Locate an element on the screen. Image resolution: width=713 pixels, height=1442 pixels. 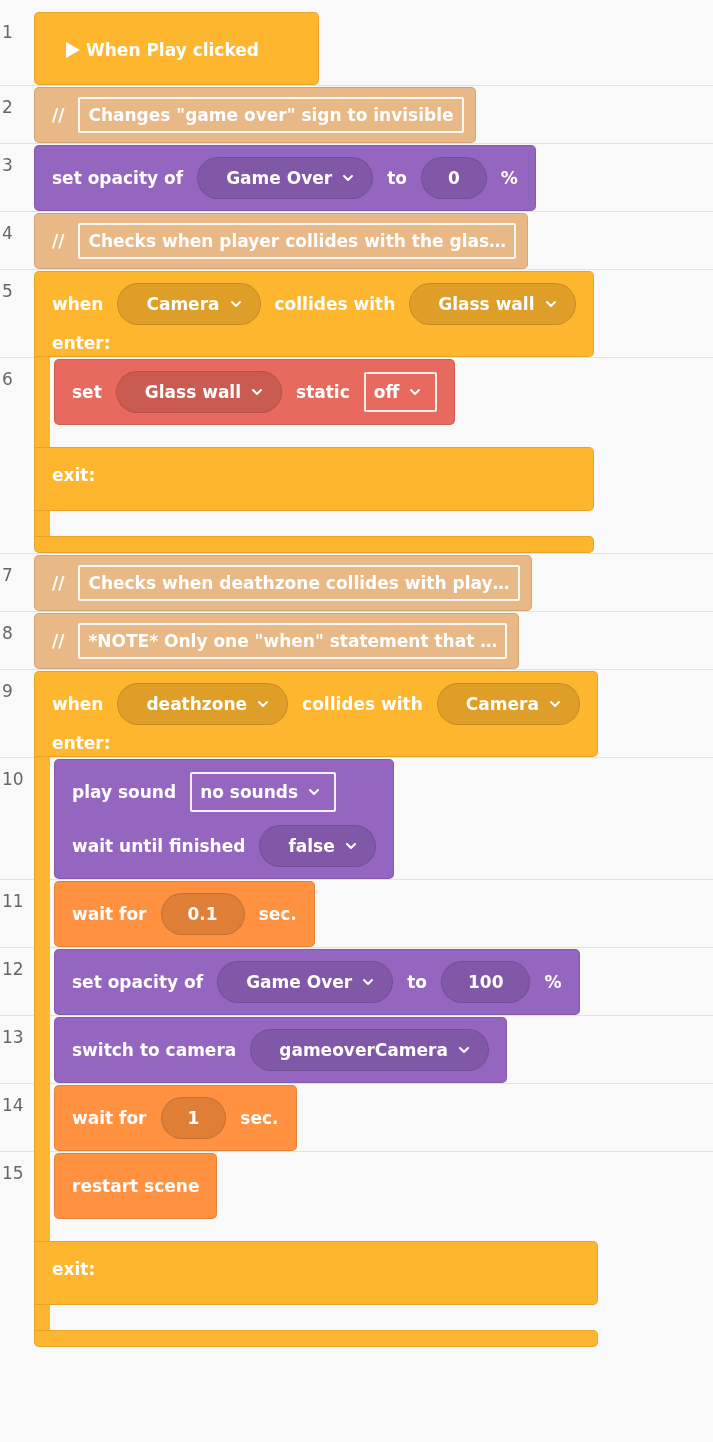
block-label: When Play clicked is located at coordinates (172, 49).